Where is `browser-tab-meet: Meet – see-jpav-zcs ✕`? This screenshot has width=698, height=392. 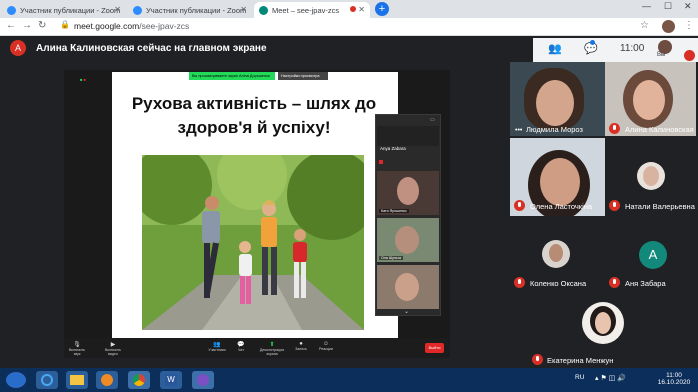 browser-tab-meet: Meet – see-jpav-zcs ✕ is located at coordinates (312, 10).